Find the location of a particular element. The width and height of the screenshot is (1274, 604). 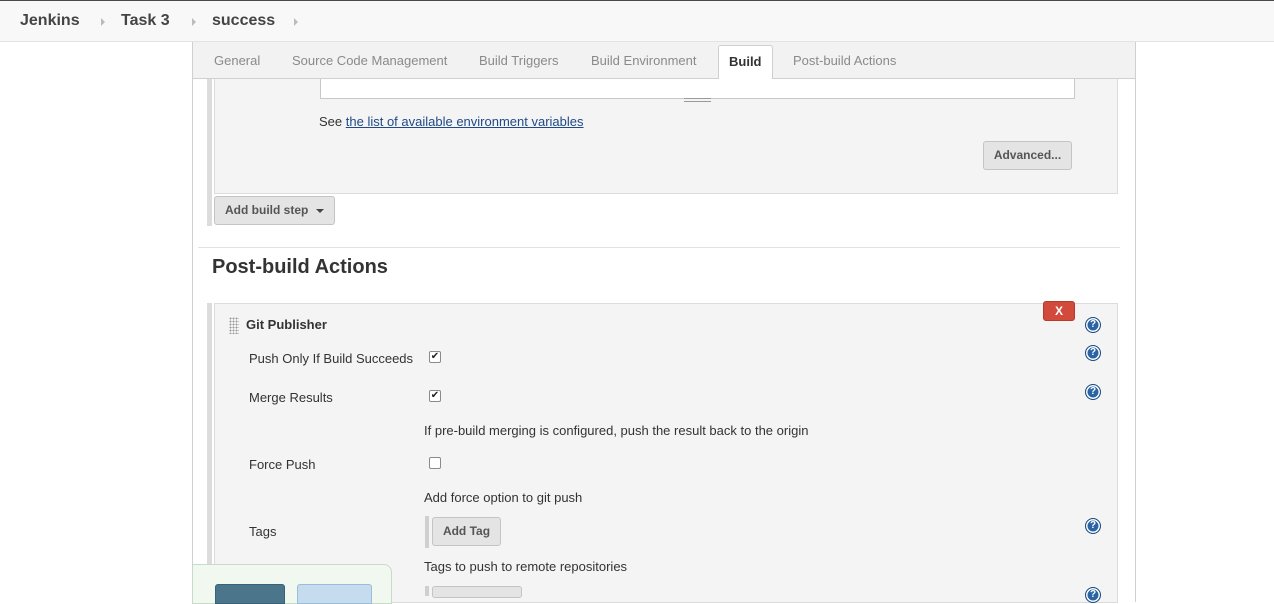

delete-step-button: X is located at coordinates (1059, 311).